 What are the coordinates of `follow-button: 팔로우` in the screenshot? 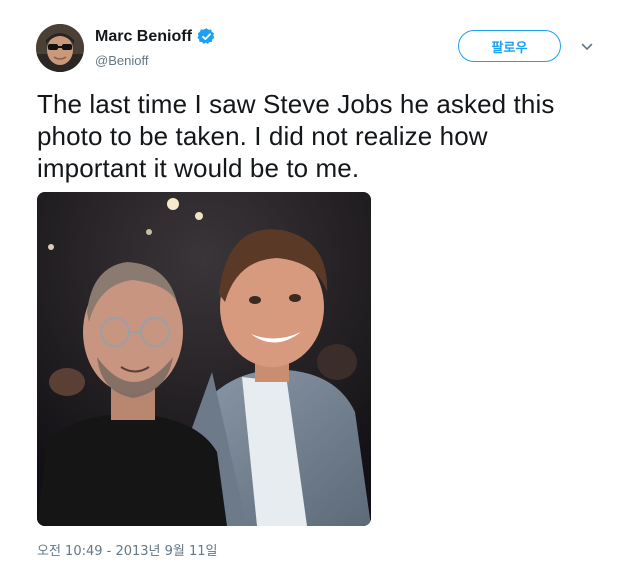 It's located at (509, 46).